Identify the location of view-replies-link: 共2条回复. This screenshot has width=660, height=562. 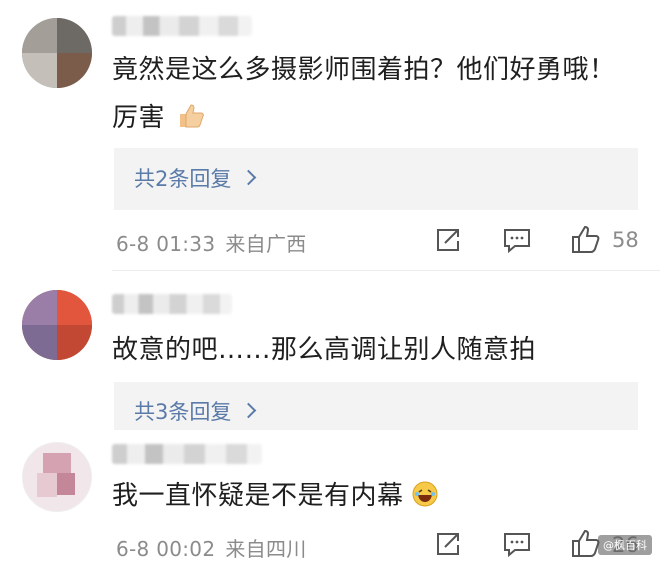
(195, 179).